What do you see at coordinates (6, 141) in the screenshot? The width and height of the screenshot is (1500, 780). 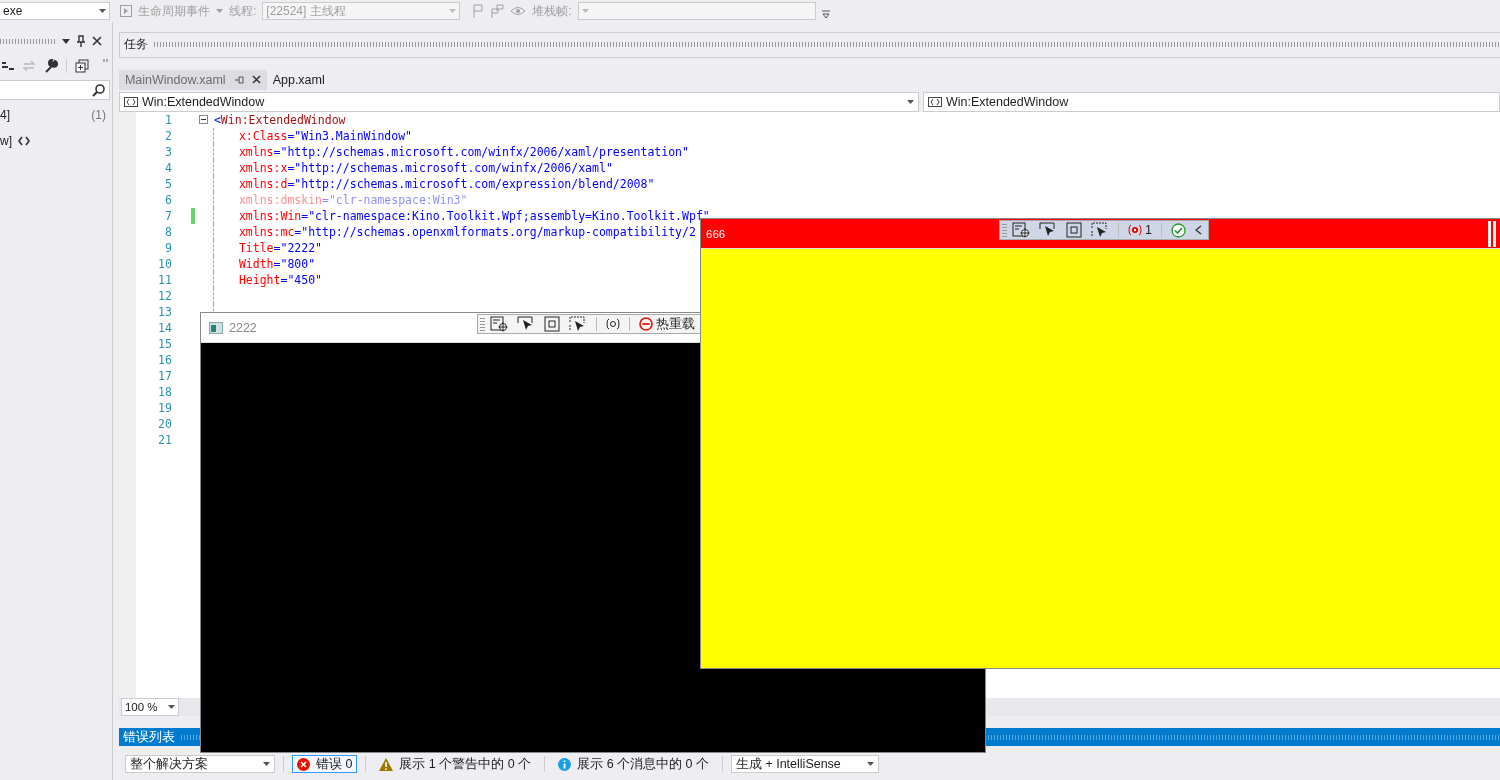 I see `tree-item: w]` at bounding box center [6, 141].